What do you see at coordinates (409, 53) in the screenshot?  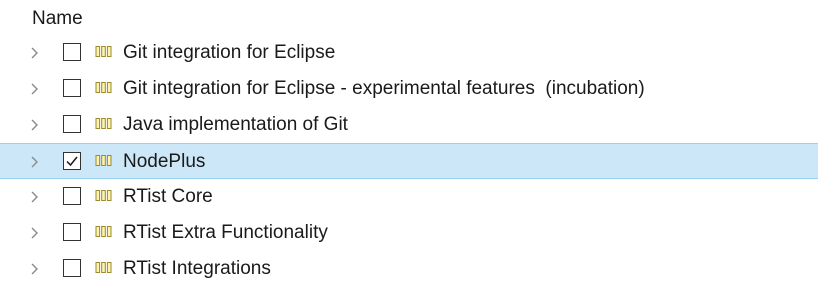 I see `tree-item: Git integration for Eclipse` at bounding box center [409, 53].